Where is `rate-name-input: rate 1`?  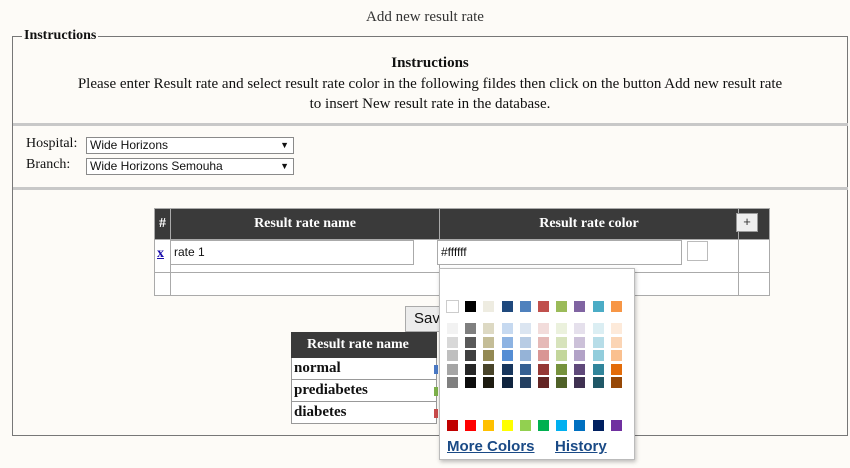 rate-name-input: rate 1 is located at coordinates (292, 252).